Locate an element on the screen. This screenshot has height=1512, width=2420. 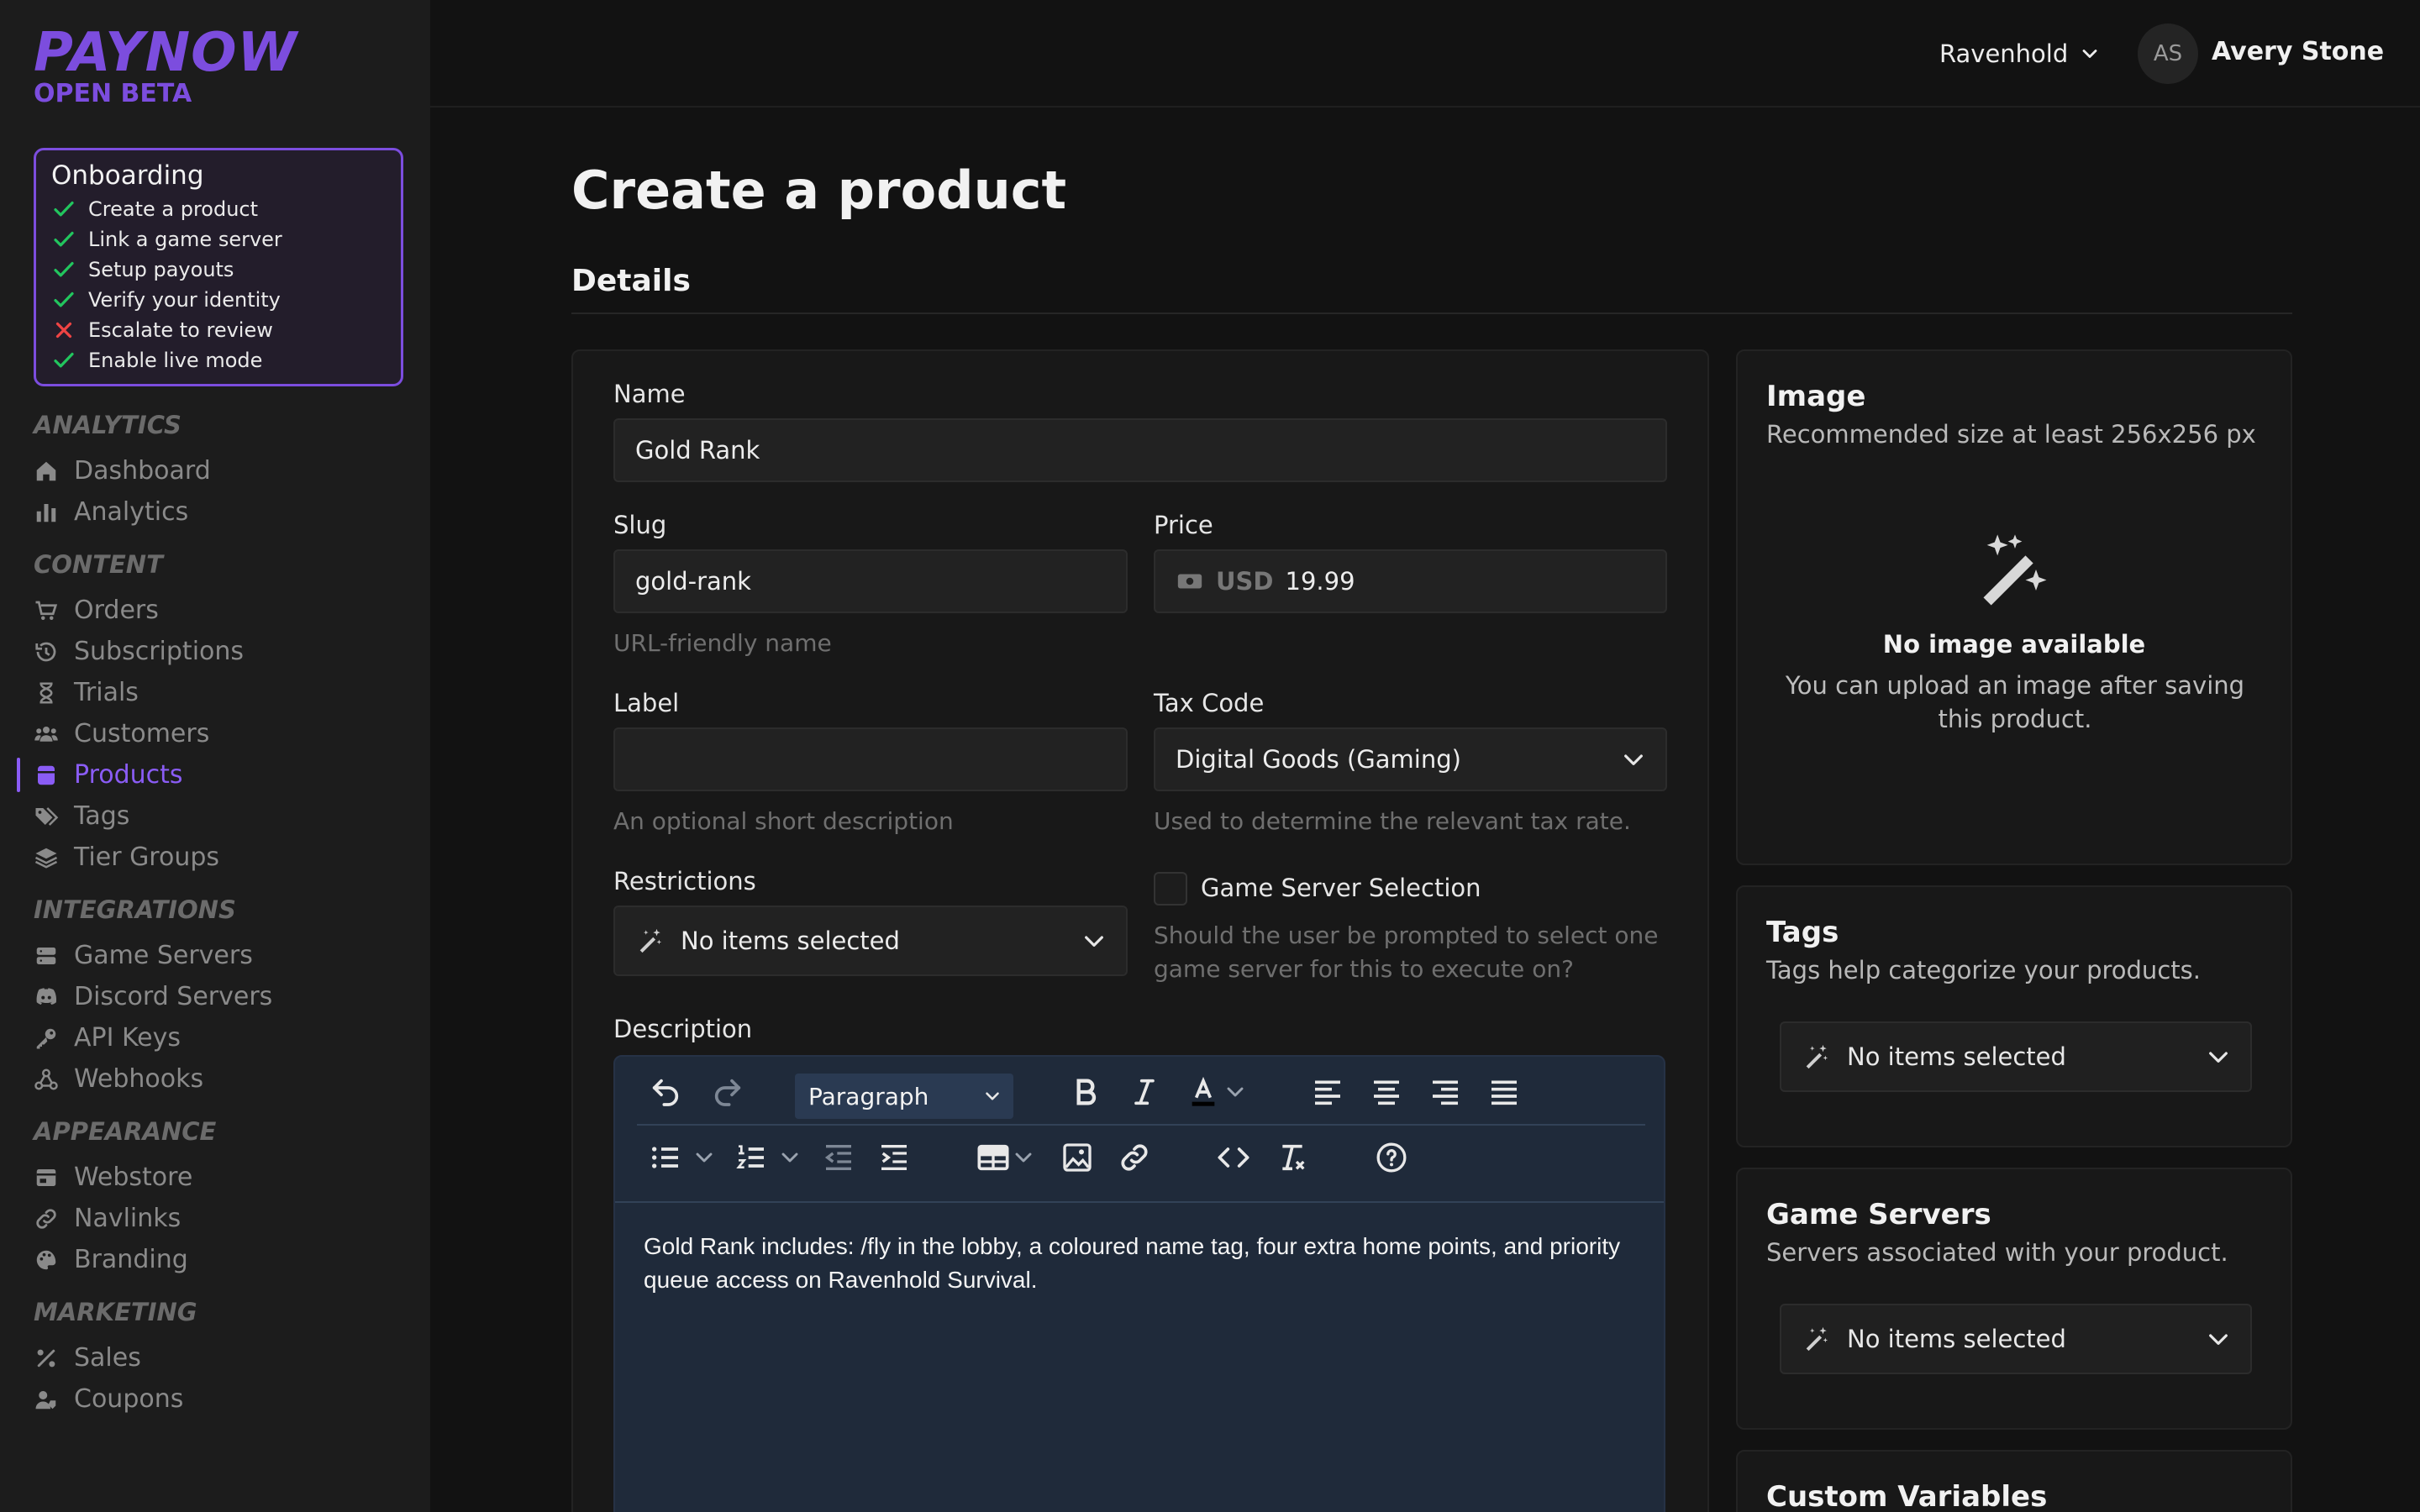
sidebar-item-navlinks: Navlinks is located at coordinates (215, 1218).